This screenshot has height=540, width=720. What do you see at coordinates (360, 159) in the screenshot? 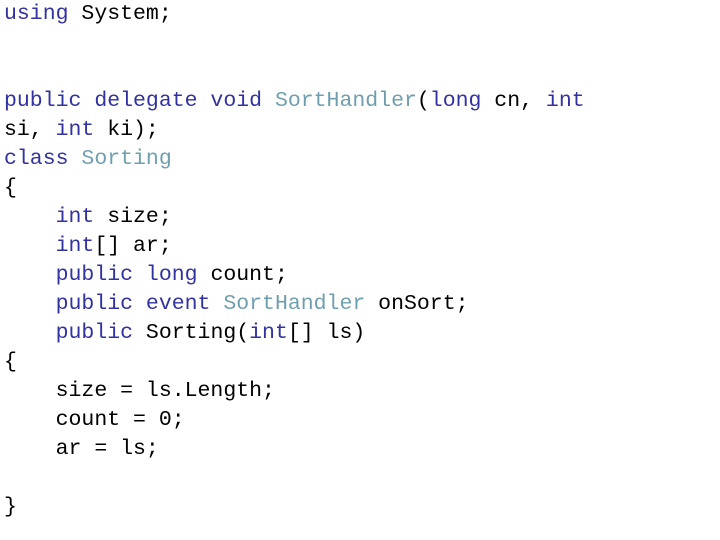
I see `code-line: class Sorting` at bounding box center [360, 159].